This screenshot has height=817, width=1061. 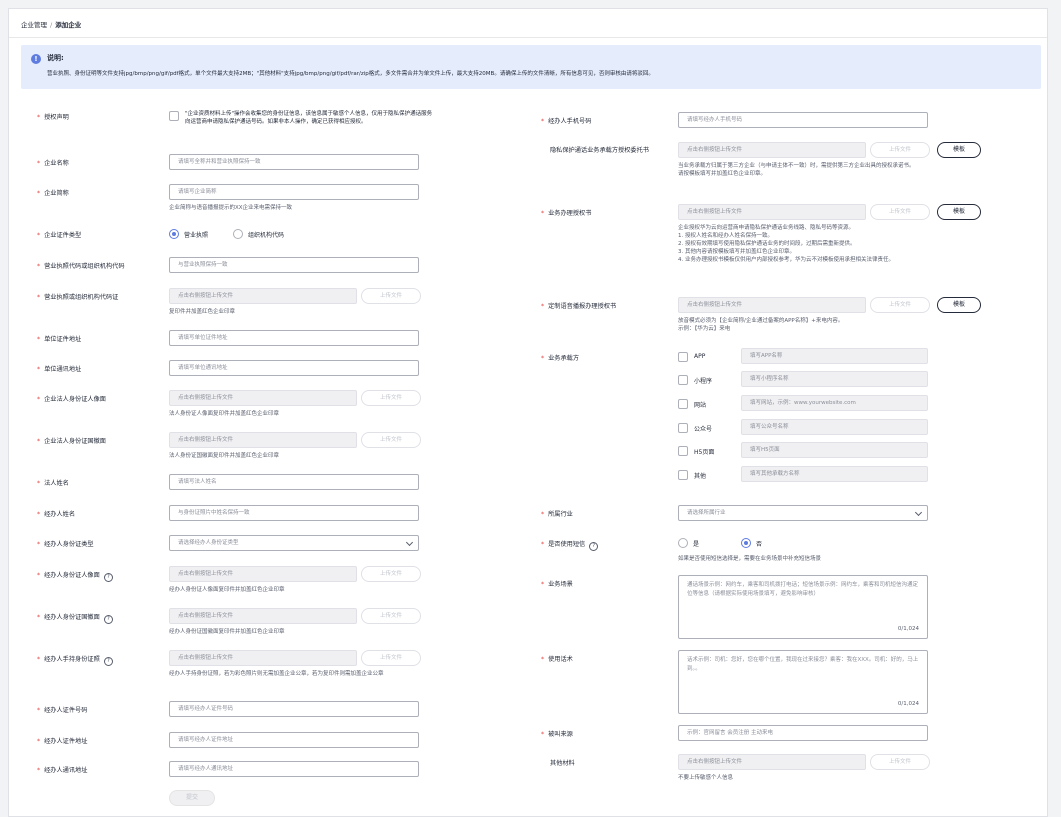 What do you see at coordinates (900, 150) in the screenshot?
I see `privacy-auth-upload-button: 上传文件` at bounding box center [900, 150].